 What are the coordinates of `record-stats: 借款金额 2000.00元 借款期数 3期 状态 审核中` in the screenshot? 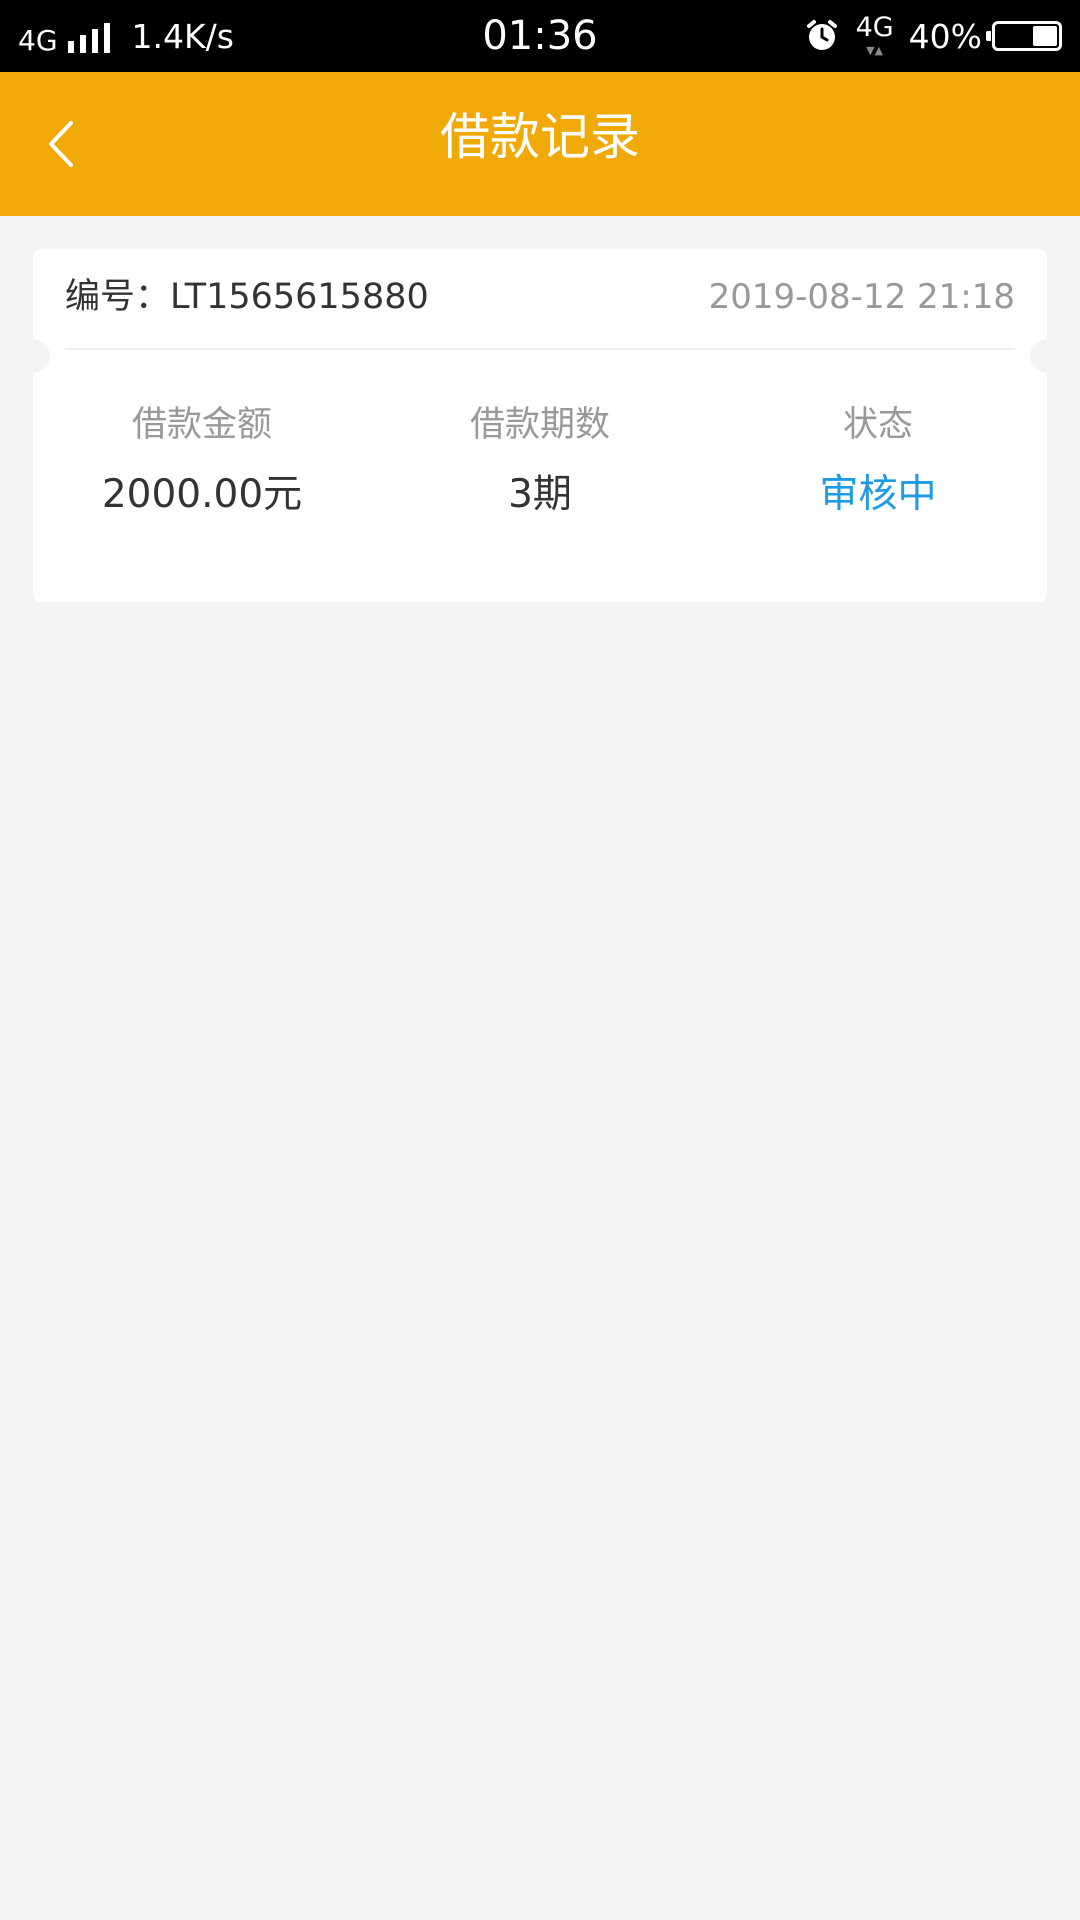 It's located at (540, 461).